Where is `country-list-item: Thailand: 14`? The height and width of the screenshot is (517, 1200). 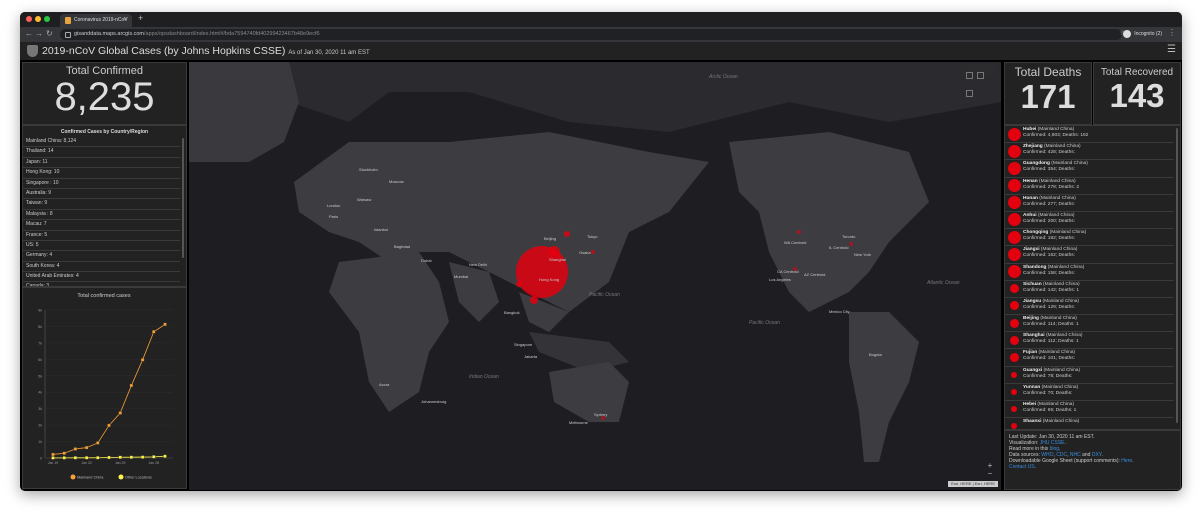
country-list-item: Thailand: 14 is located at coordinates (101, 152).